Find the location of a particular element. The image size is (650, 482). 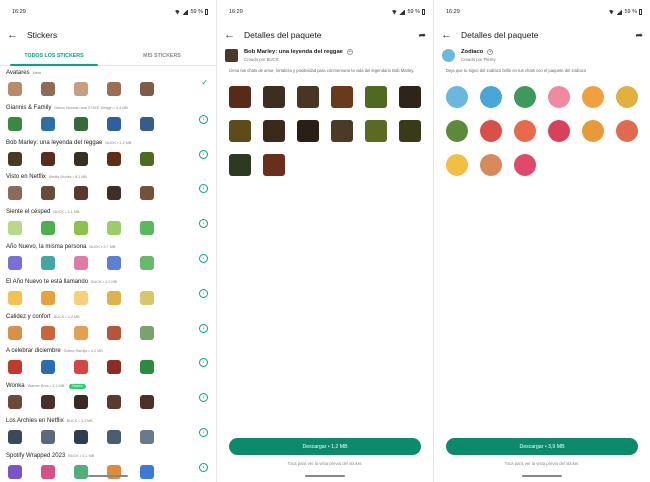

pack-name: El Año Nuevo te está llamando is located at coordinates (47, 281).